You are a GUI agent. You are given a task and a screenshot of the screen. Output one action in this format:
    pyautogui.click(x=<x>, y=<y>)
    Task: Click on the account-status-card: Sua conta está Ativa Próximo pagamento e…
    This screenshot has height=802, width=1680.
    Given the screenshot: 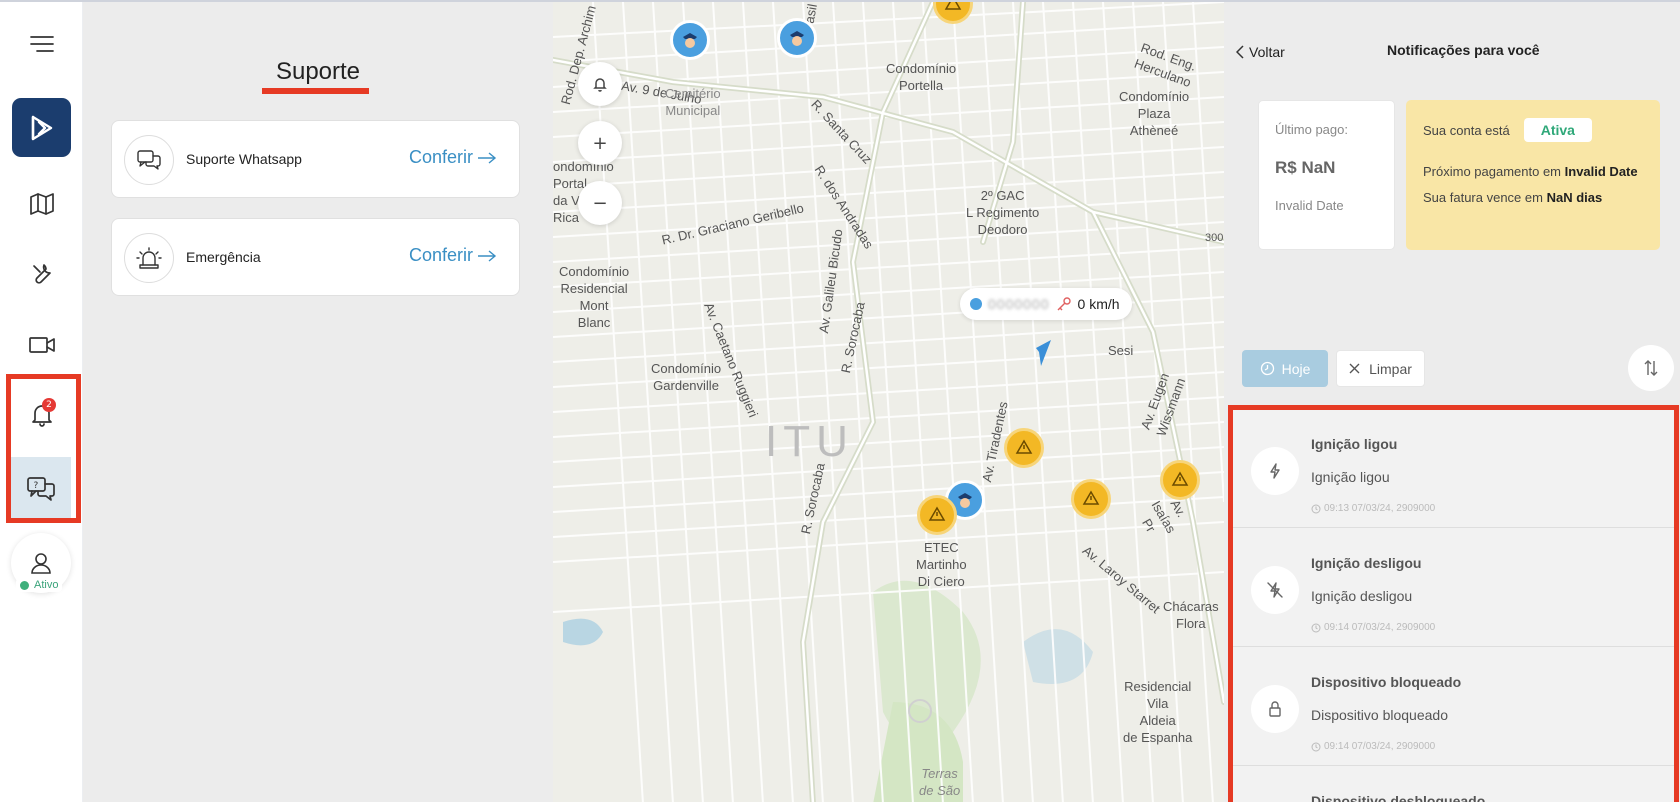 What is the action you would take?
    pyautogui.click(x=1533, y=175)
    